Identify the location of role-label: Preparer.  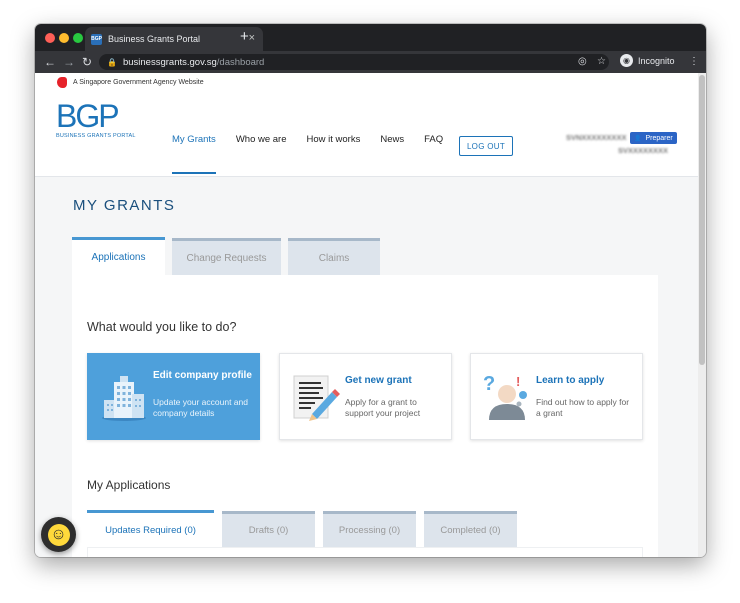
(659, 138).